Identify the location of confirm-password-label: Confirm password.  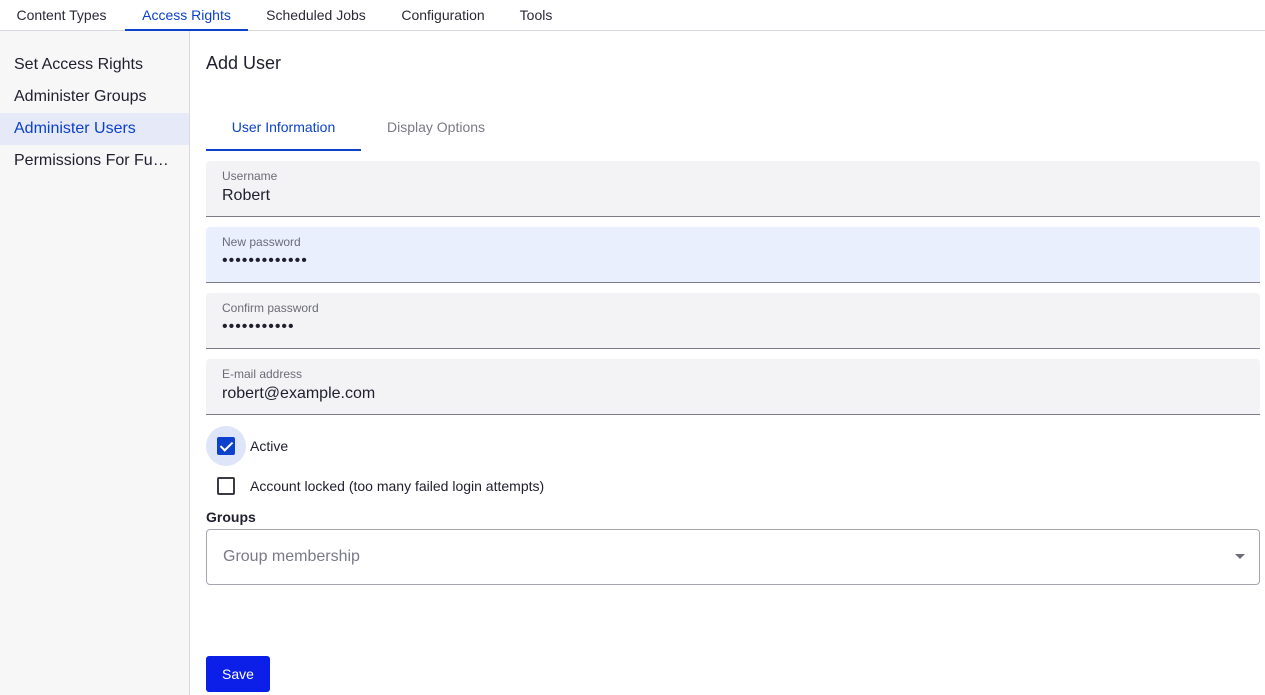
(270, 308).